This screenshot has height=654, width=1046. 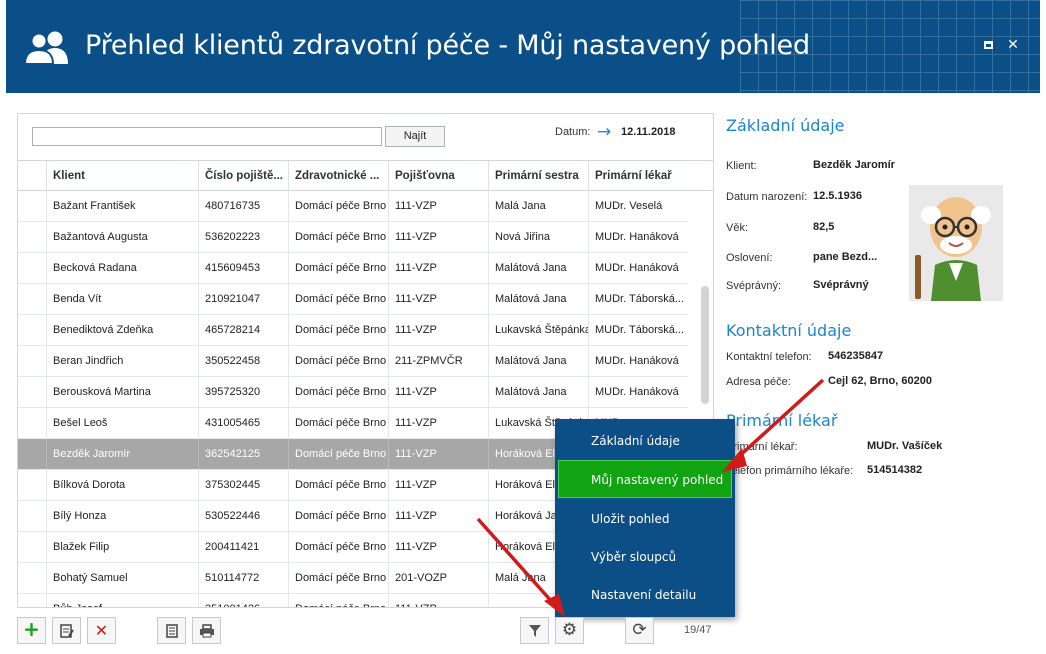 What do you see at coordinates (569, 630) in the screenshot?
I see `settings-button: ⚙` at bounding box center [569, 630].